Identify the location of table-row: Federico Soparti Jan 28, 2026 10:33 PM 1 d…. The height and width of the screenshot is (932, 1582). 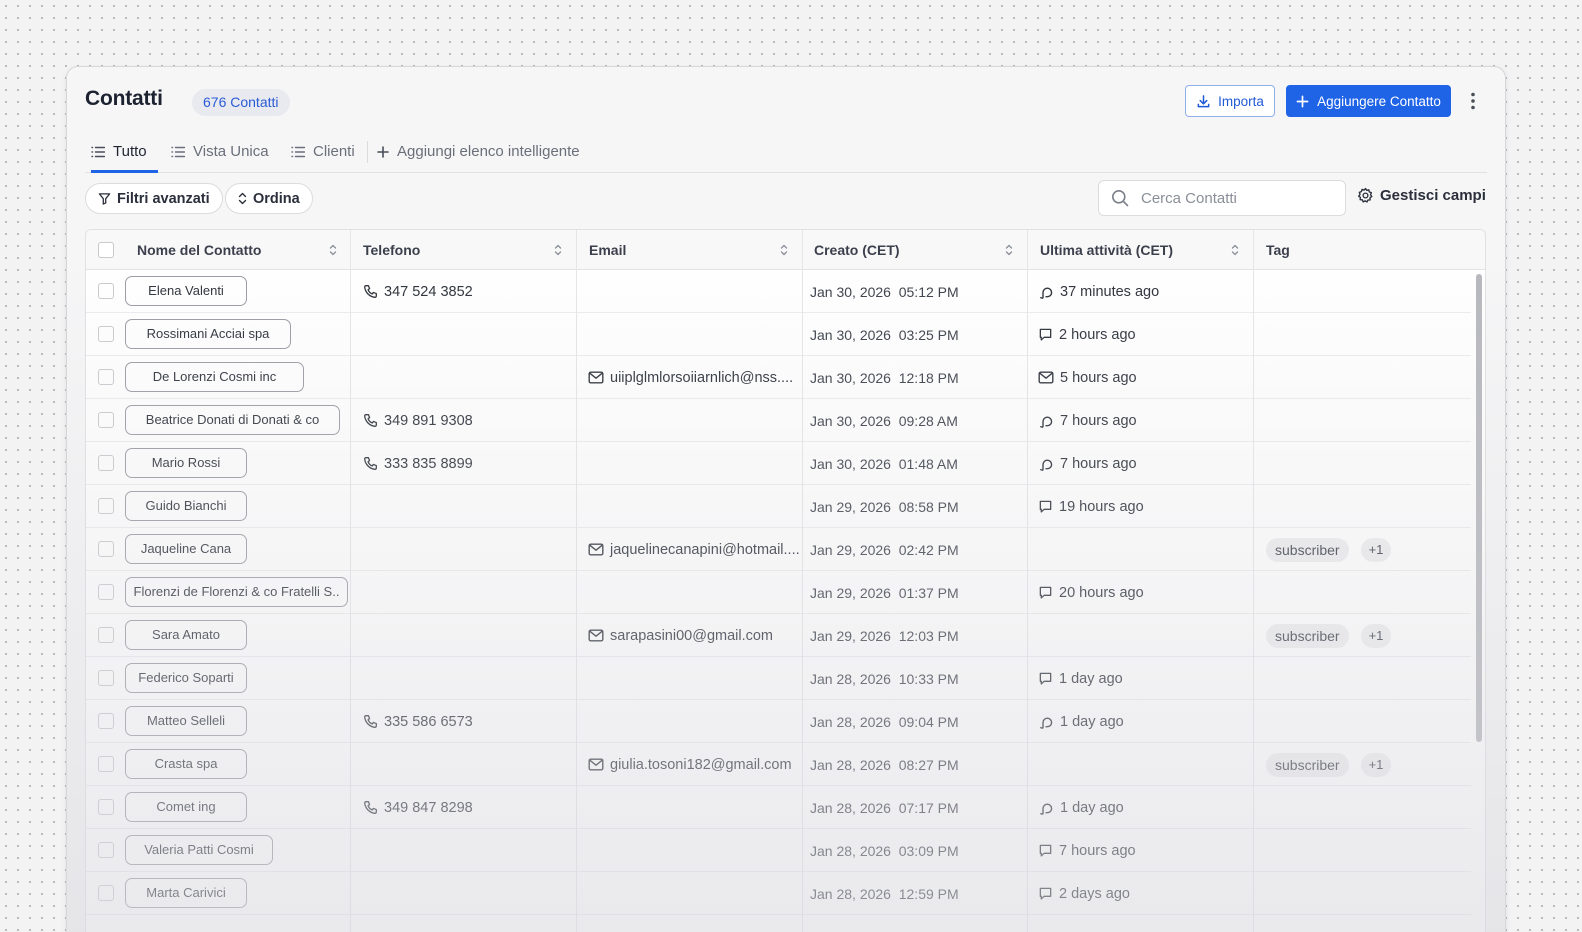
(778, 678).